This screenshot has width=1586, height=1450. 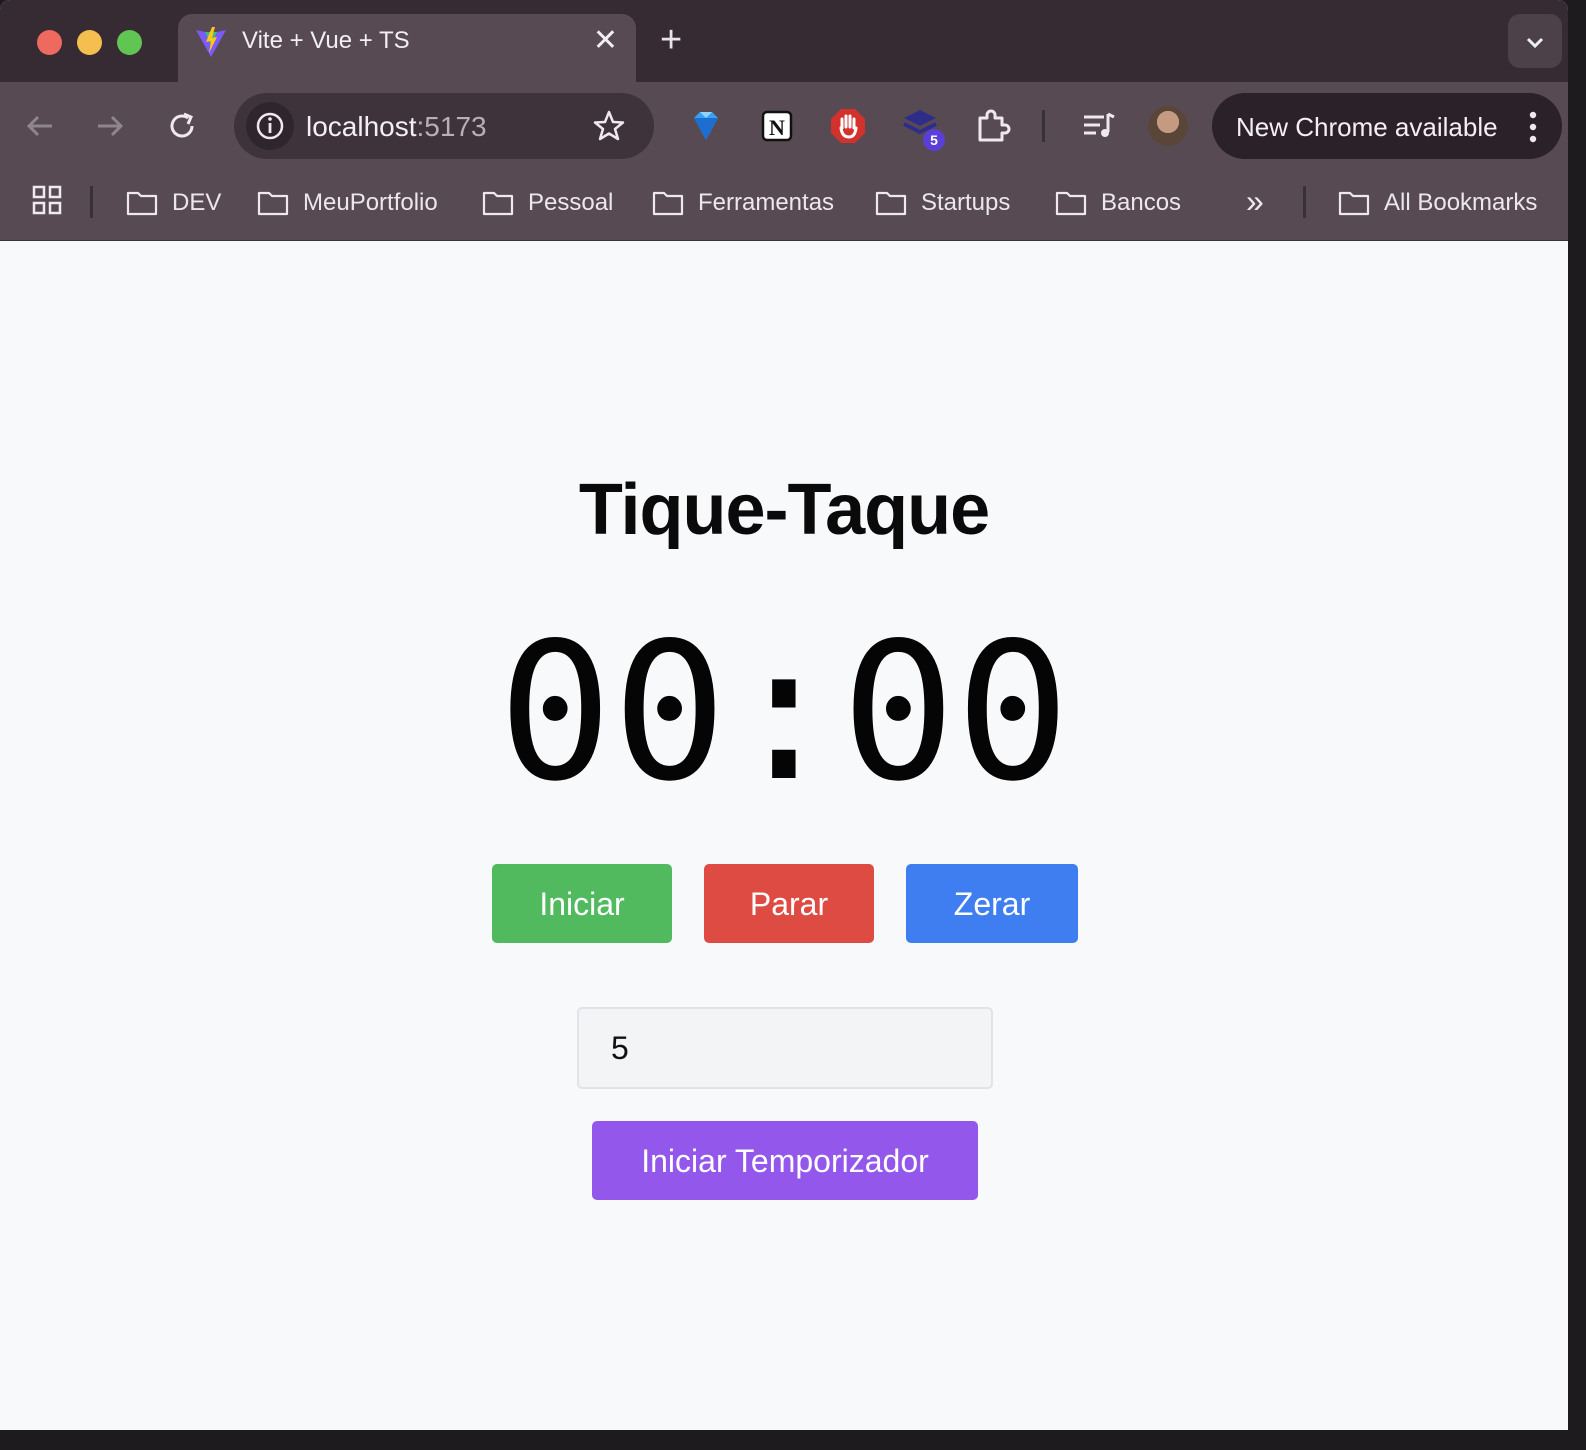 What do you see at coordinates (211, 42) in the screenshot?
I see `vite-logo-icon` at bounding box center [211, 42].